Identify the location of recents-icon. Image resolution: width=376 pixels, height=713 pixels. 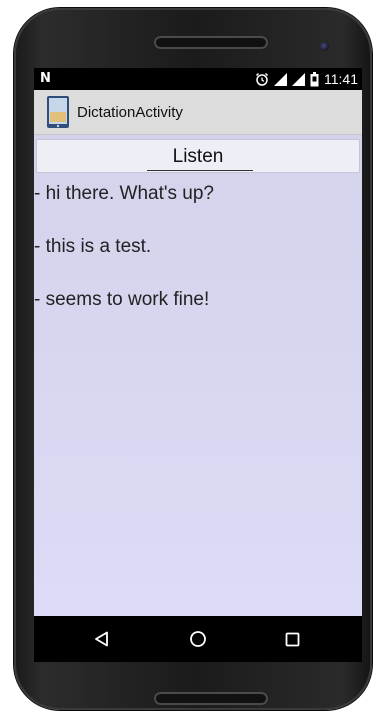
(292, 639).